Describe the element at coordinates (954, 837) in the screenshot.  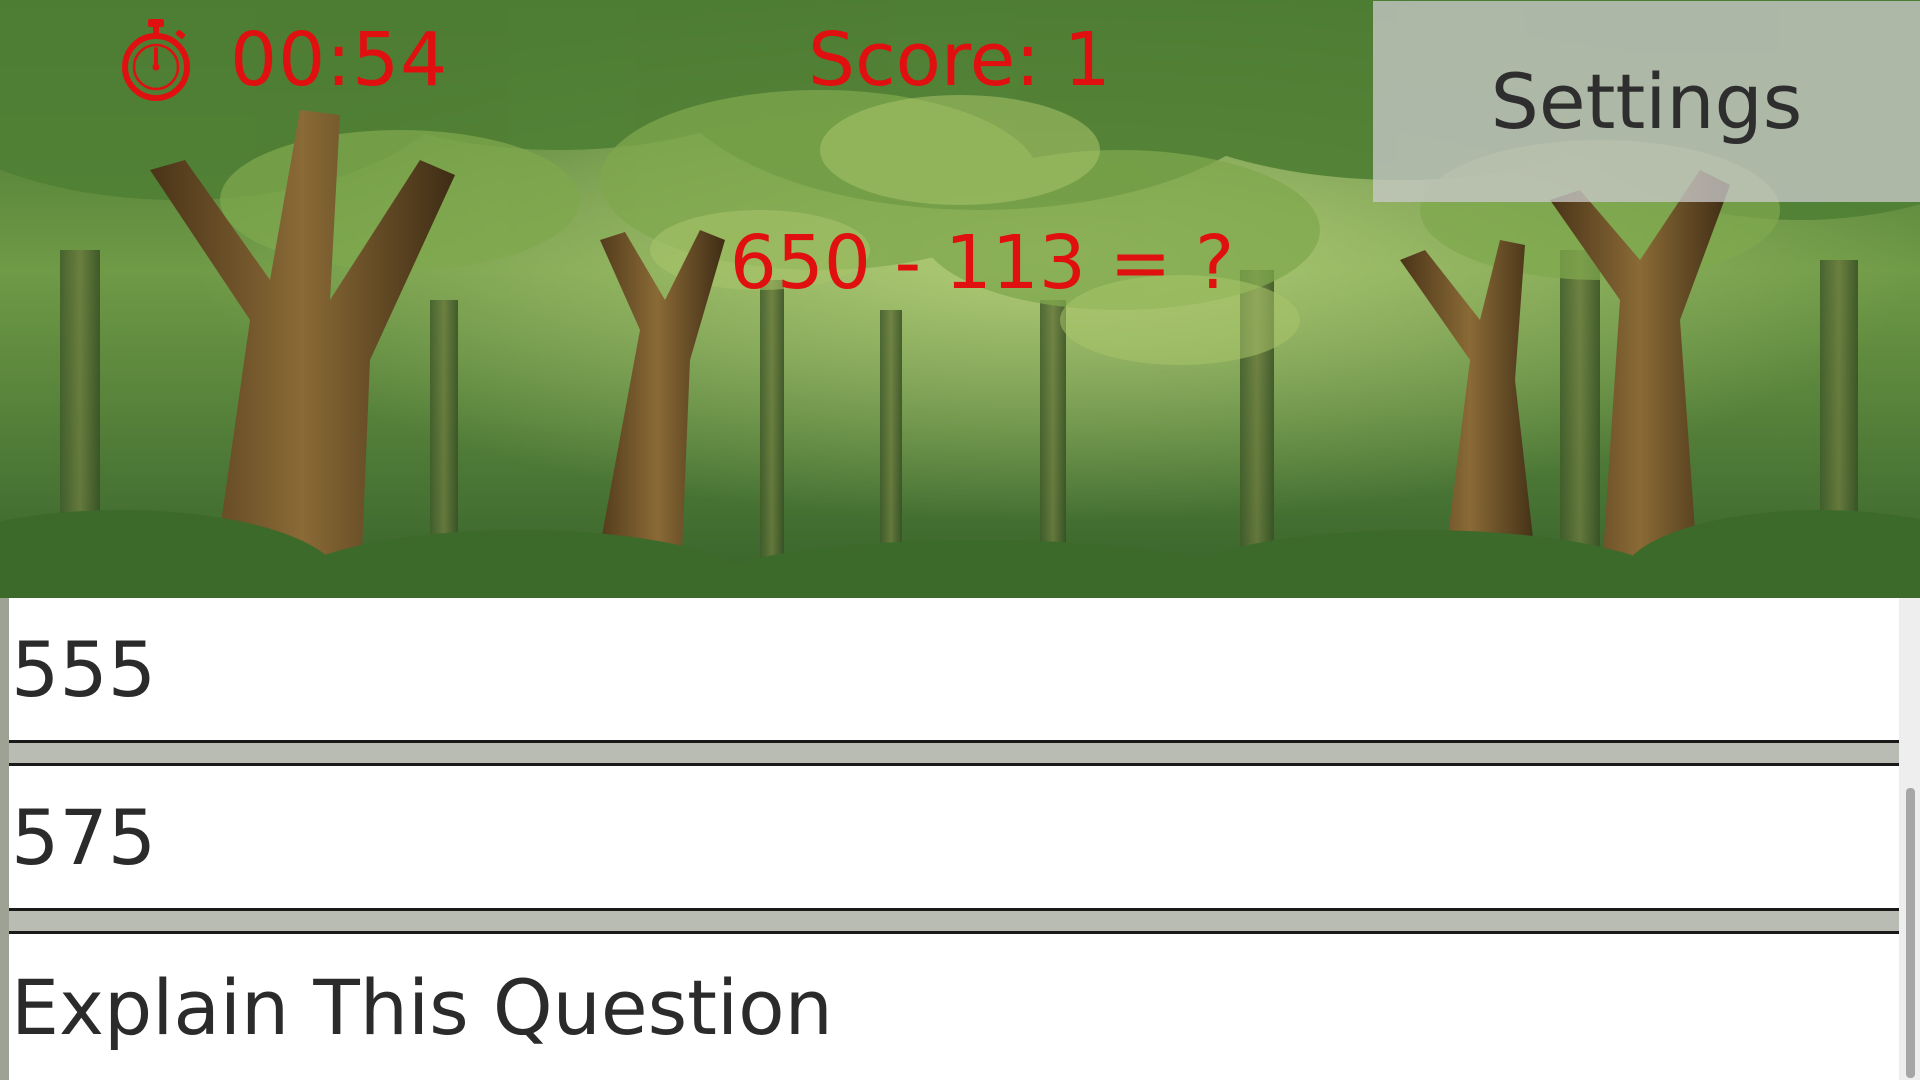
I see `answer-option: 575` at that location.